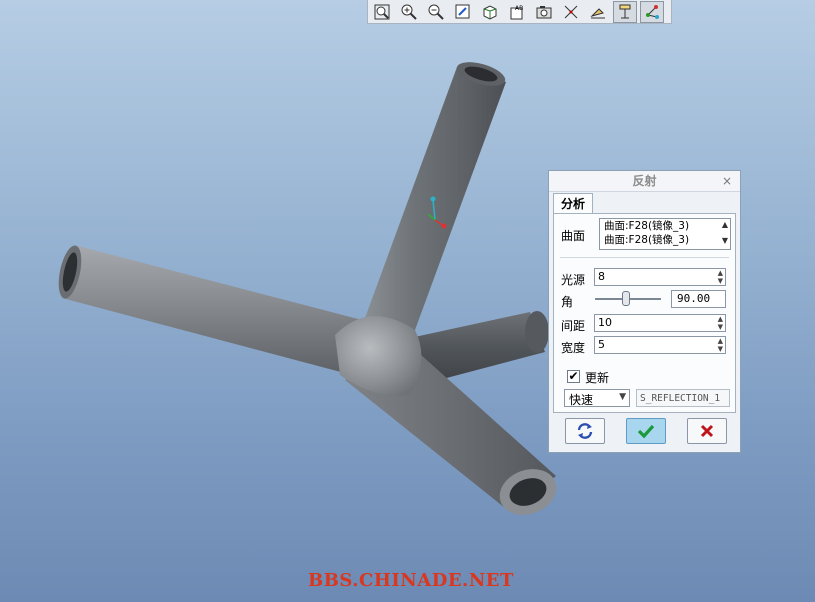 This screenshot has height=602, width=815. Describe the element at coordinates (544, 12) in the screenshot. I see `saved-views-icon` at that location.